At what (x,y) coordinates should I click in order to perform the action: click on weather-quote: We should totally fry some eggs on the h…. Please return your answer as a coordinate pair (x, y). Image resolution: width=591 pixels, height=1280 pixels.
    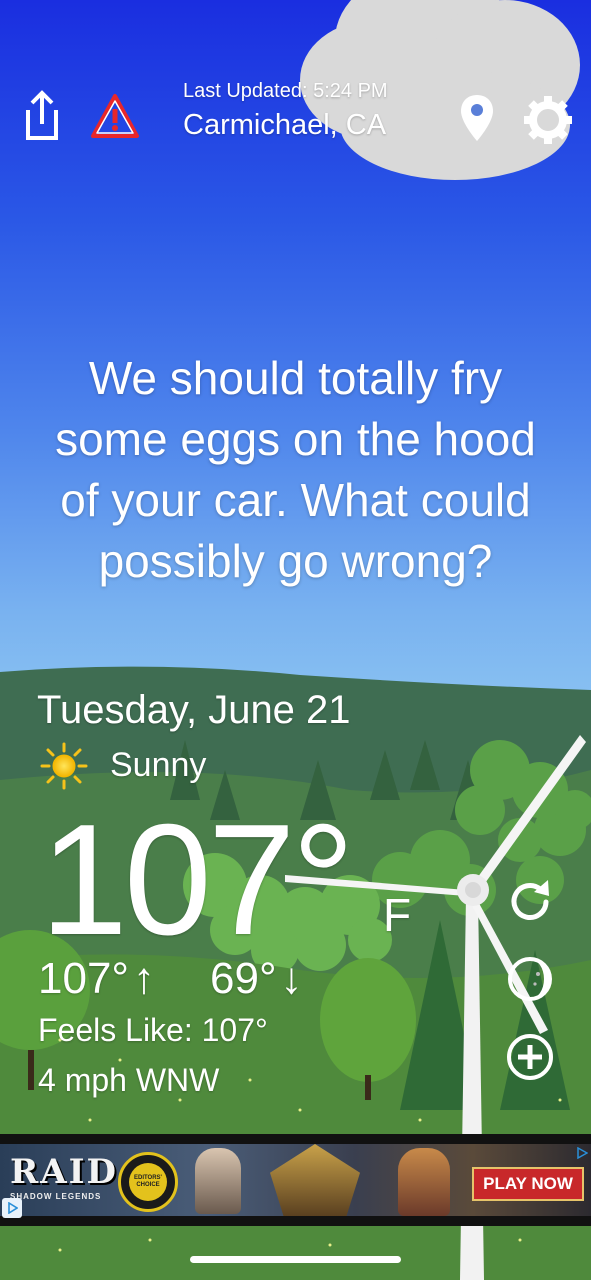
    Looking at the image, I should click on (295, 469).